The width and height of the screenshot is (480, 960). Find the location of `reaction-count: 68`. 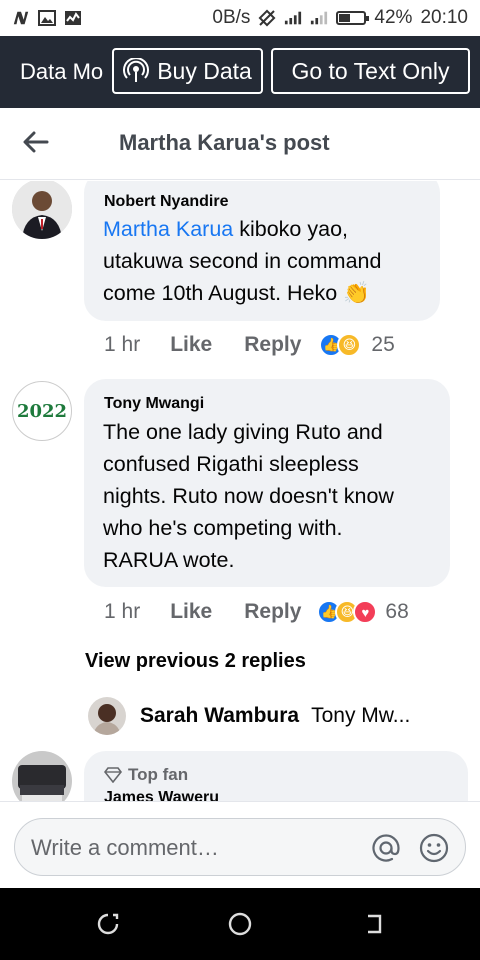

reaction-count: 68 is located at coordinates (396, 612).